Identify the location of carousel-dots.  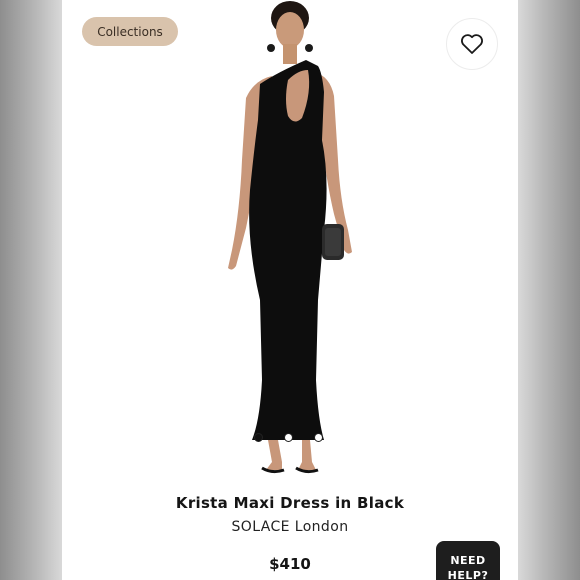
(288, 437).